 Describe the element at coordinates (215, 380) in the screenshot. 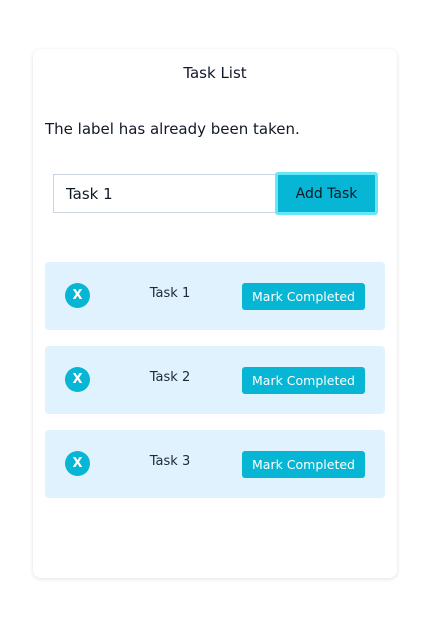

I see `task-item: X Task 2 Mark Completed` at that location.